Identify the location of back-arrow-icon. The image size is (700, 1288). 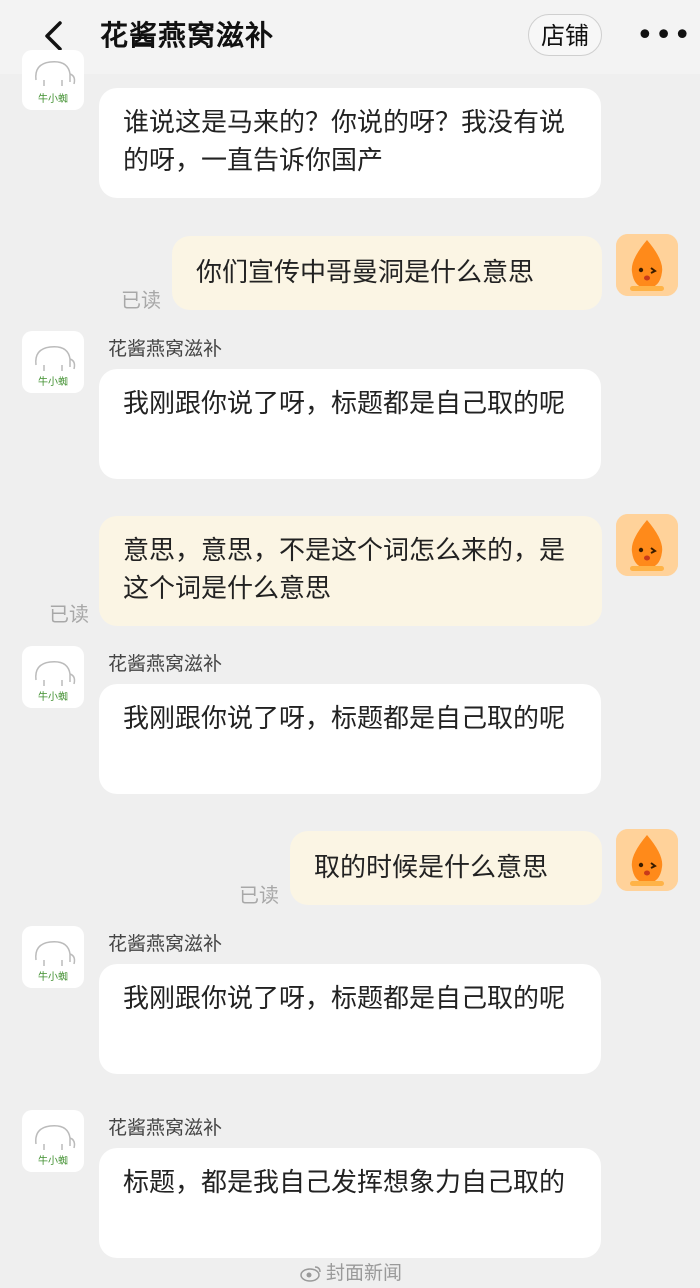
(54, 36).